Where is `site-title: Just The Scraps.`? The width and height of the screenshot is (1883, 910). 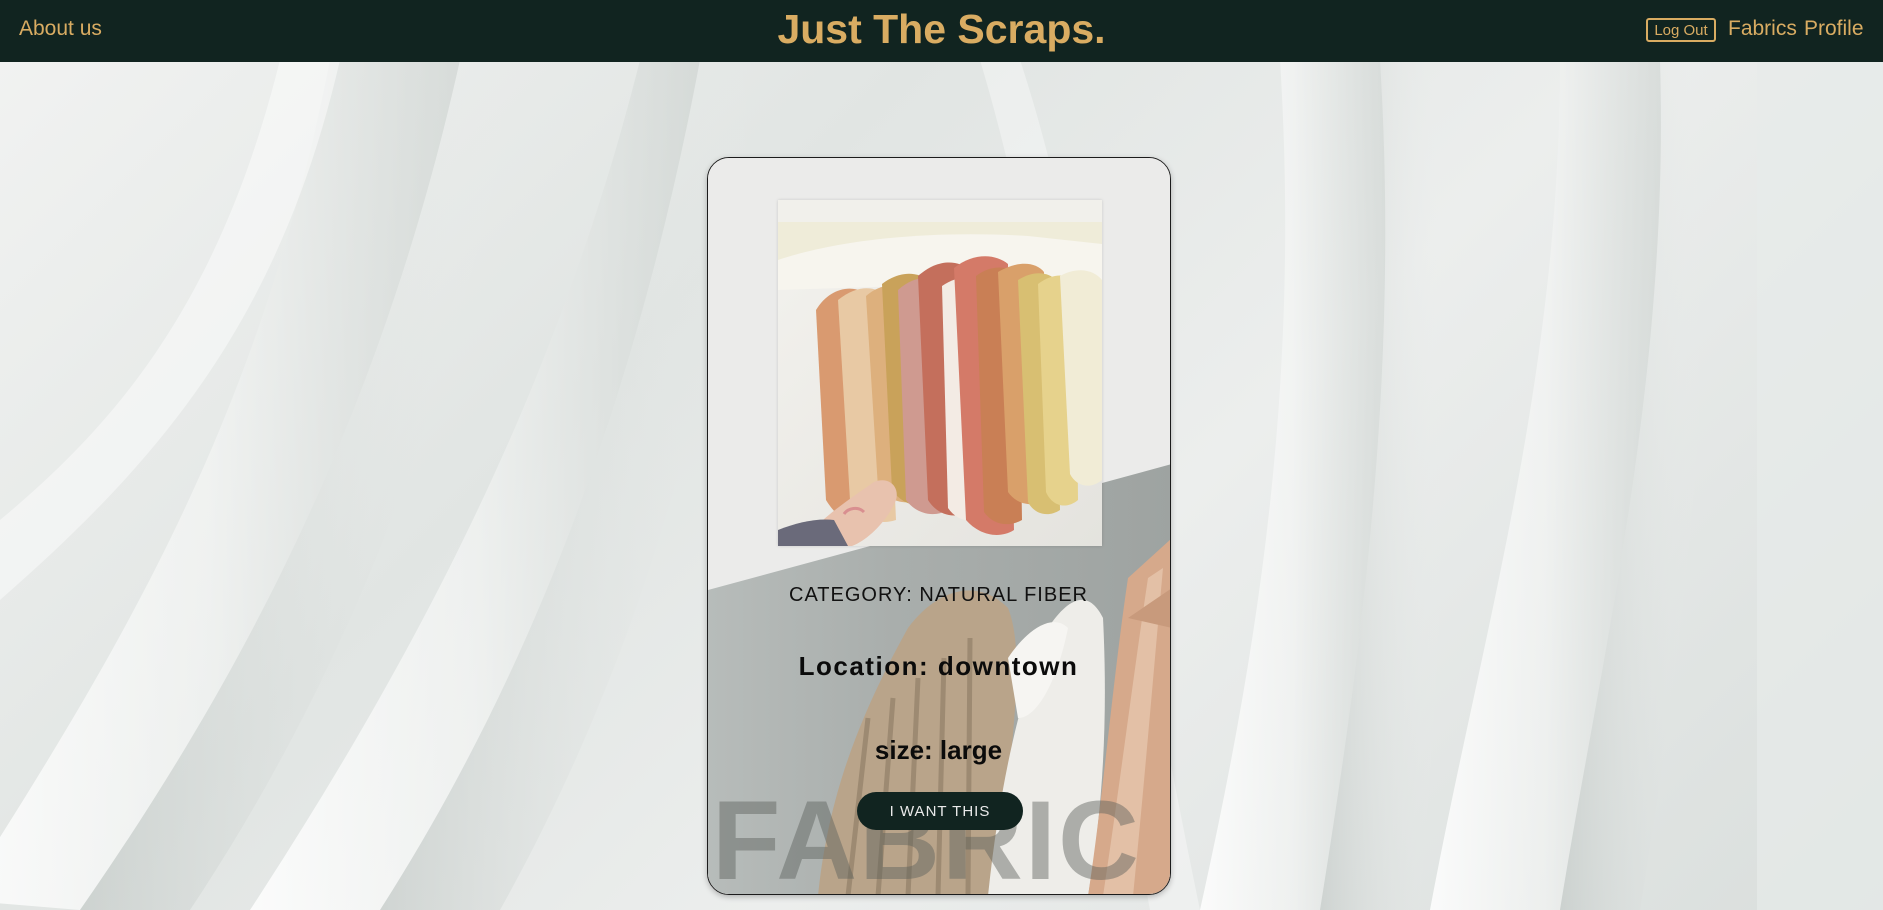
site-title: Just The Scraps. is located at coordinates (941, 29).